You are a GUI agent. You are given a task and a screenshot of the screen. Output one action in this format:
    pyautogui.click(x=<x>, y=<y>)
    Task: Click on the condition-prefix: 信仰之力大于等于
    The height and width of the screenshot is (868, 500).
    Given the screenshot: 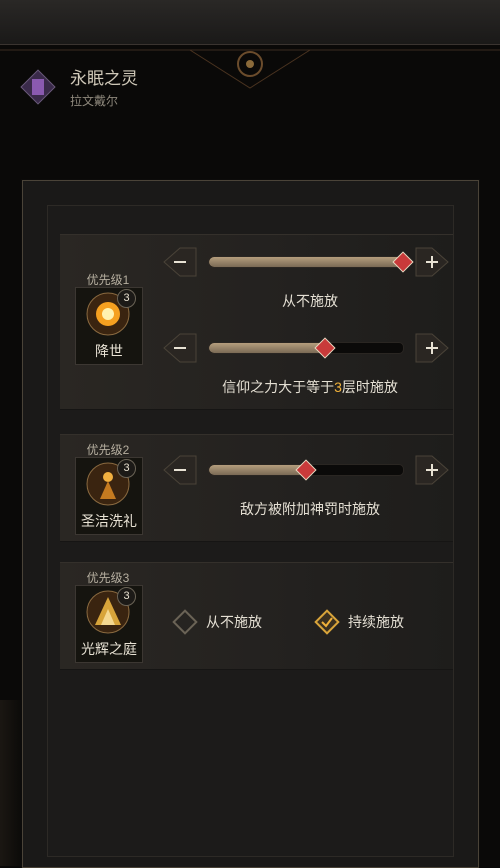 What is the action you would take?
    pyautogui.click(x=278, y=387)
    